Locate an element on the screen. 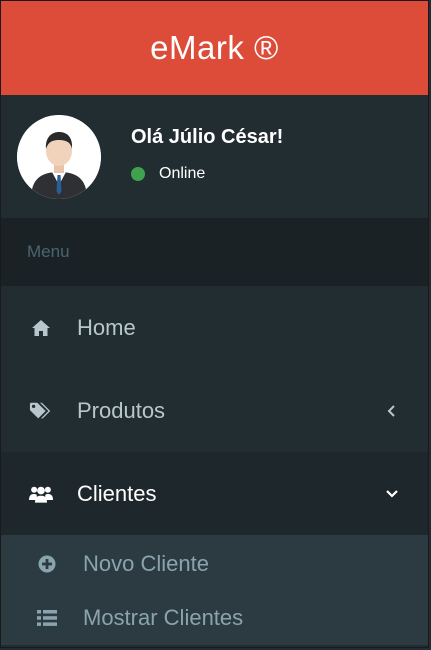 The height and width of the screenshot is (650, 431). chevron-left-icon is located at coordinates (392, 411).